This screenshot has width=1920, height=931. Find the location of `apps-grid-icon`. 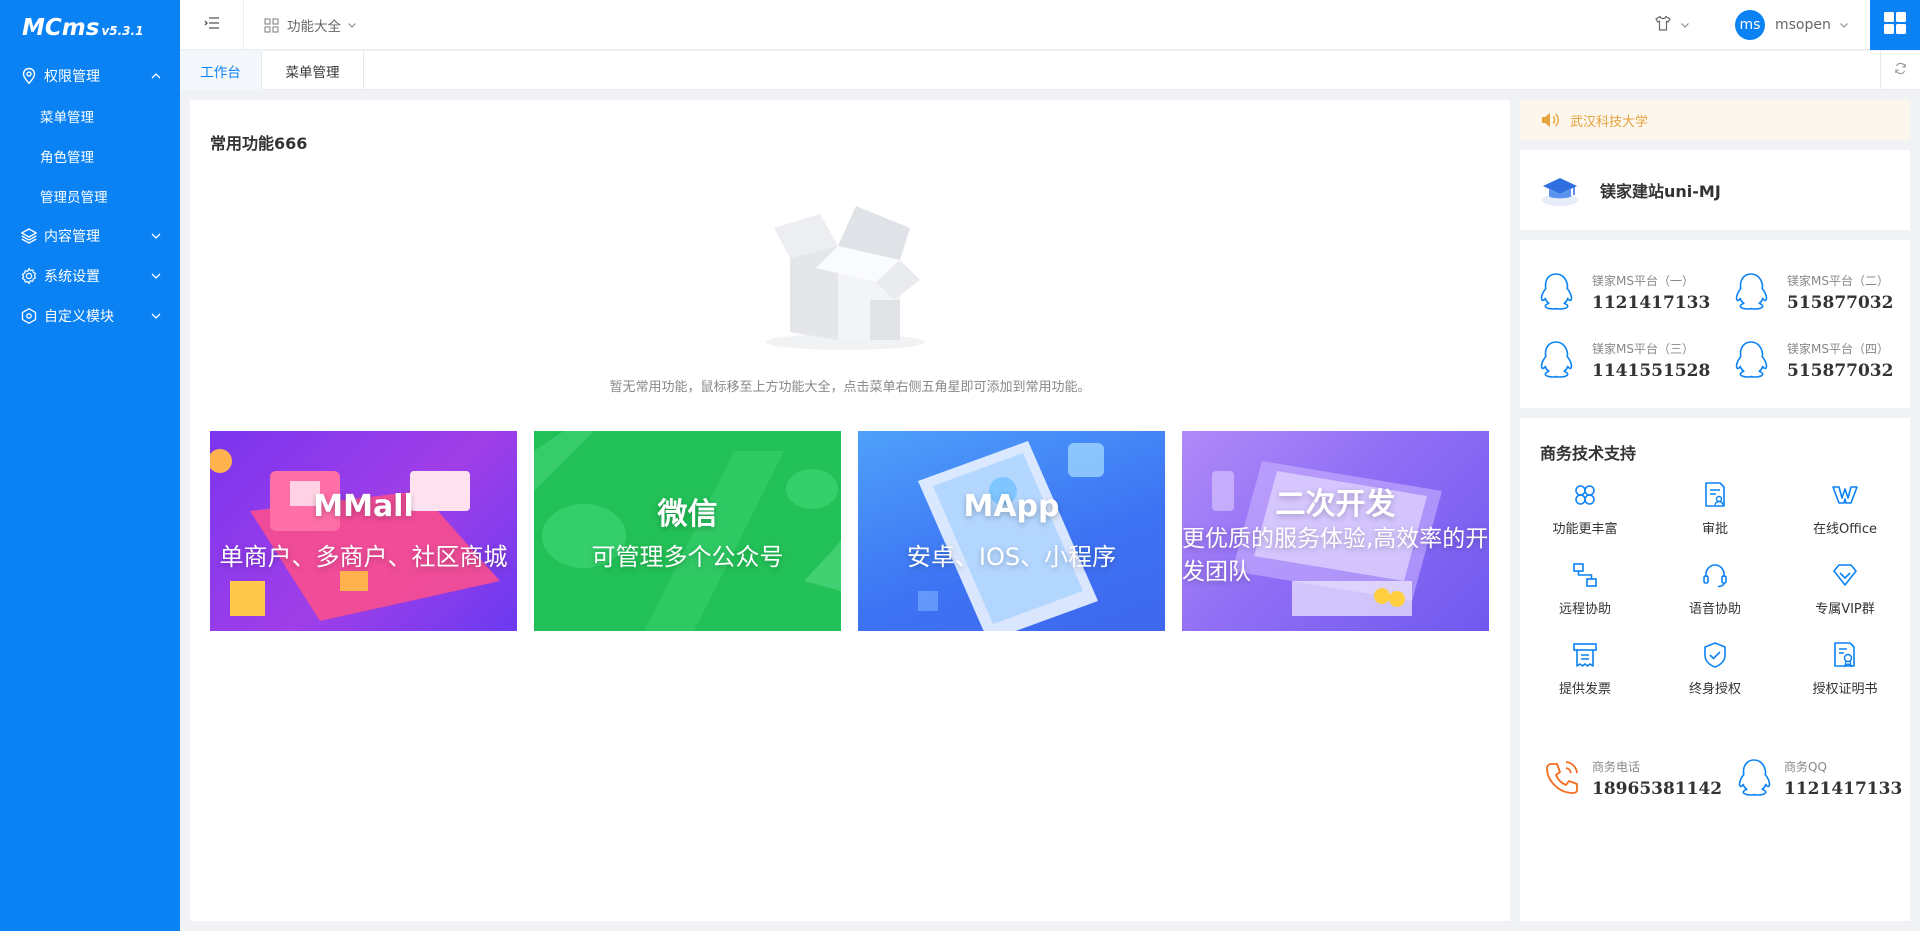

apps-grid-icon is located at coordinates (1895, 25).